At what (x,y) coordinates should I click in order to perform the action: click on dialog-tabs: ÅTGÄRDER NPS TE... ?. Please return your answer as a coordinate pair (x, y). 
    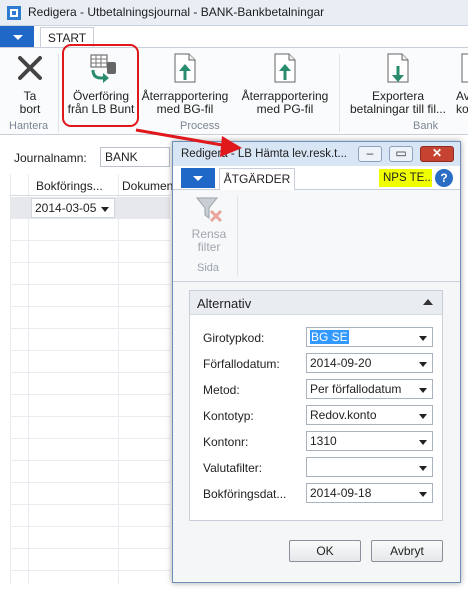
    Looking at the image, I should click on (316, 178).